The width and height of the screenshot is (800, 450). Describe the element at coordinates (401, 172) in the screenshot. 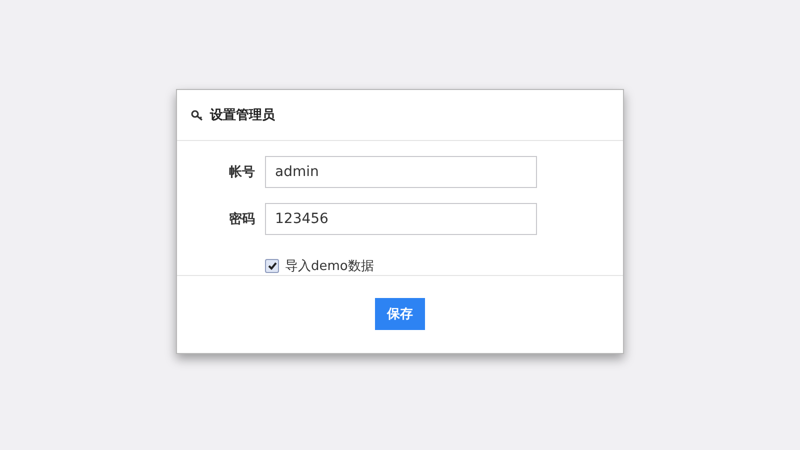

I see `input-field: admin` at that location.